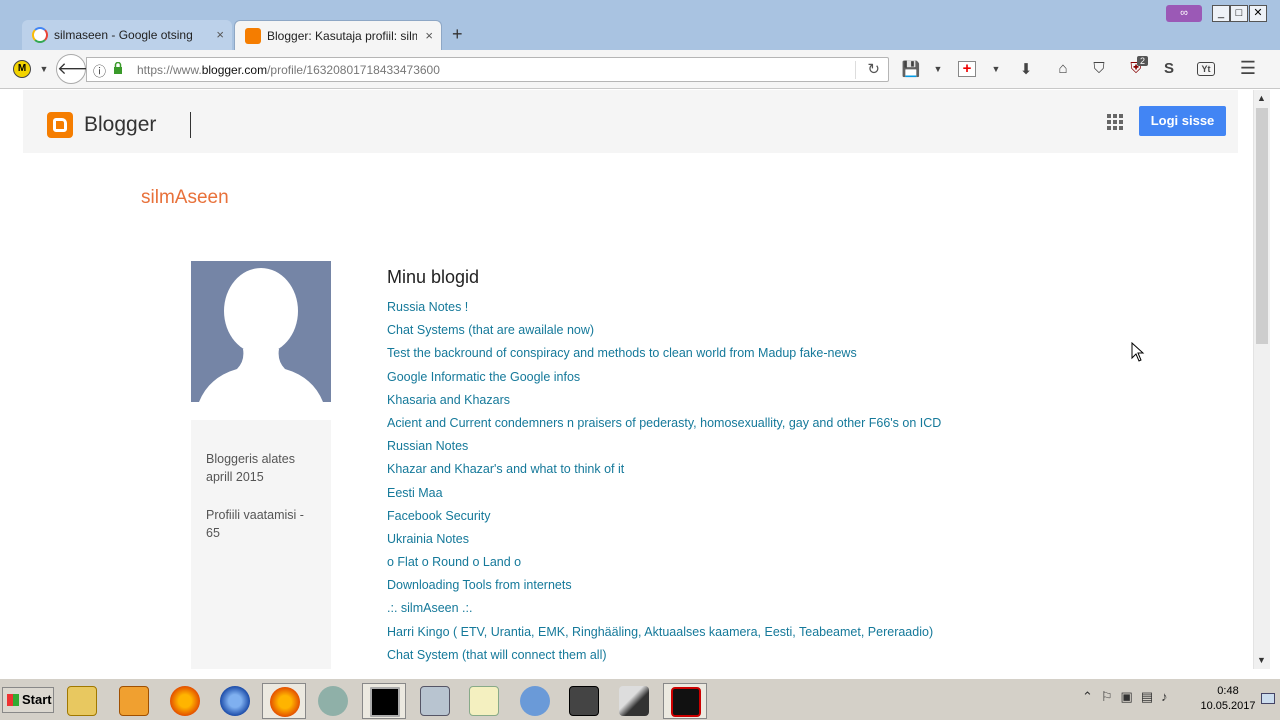 This screenshot has height=720, width=1280. I want to click on blogger-header: Blogger Logi sisse, so click(630, 121).